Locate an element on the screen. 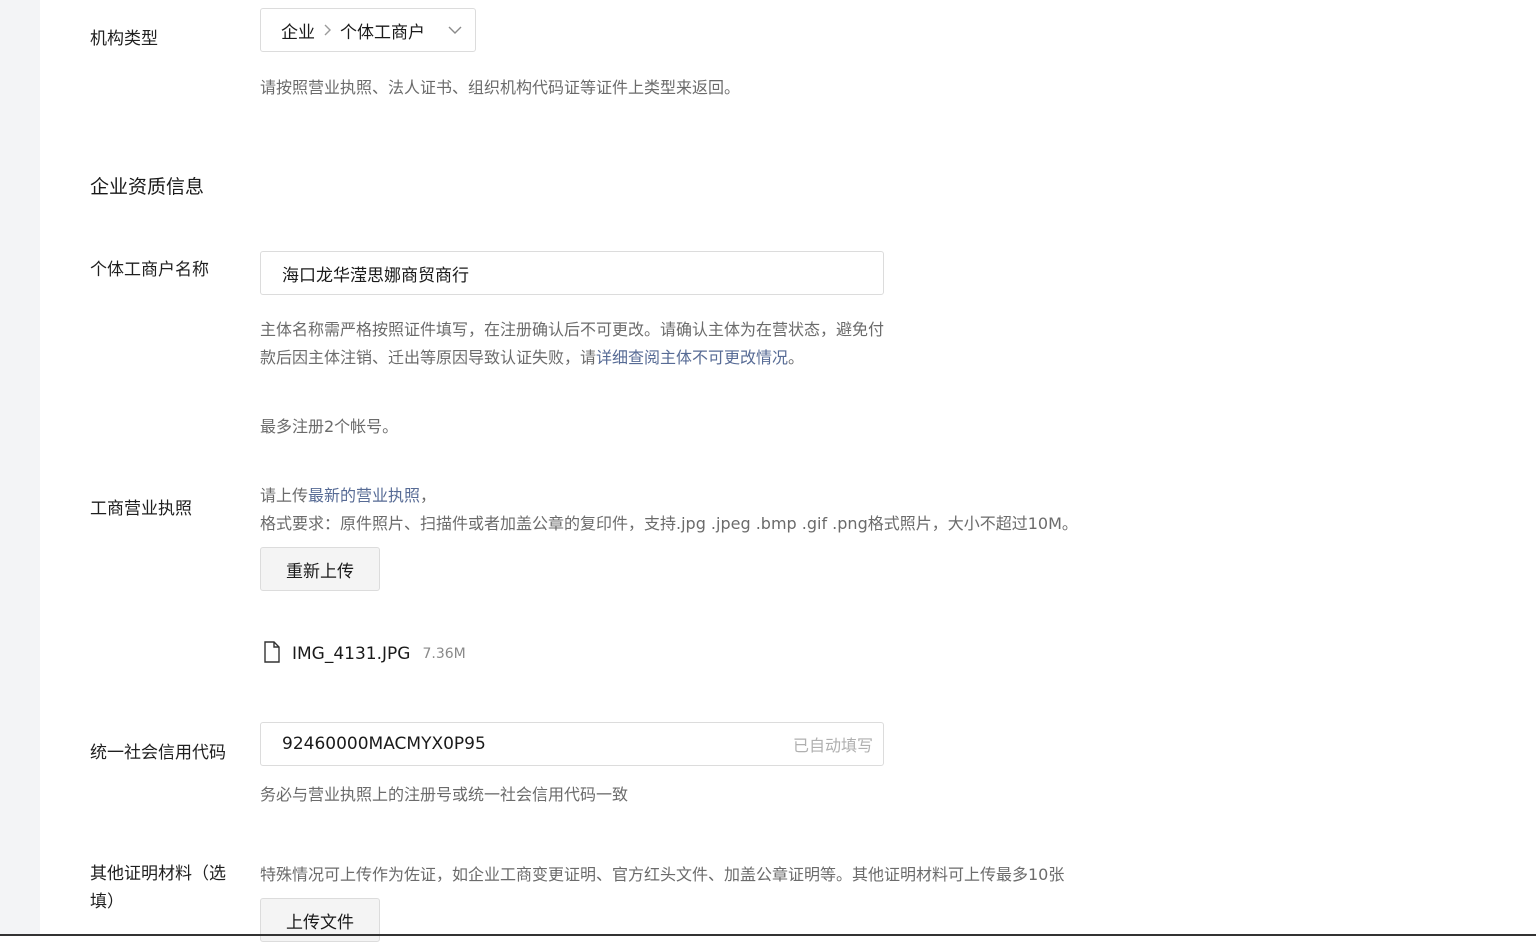 Image resolution: width=1536 pixels, height=942 pixels. org-type-select: 企业 个体工商户 is located at coordinates (368, 30).